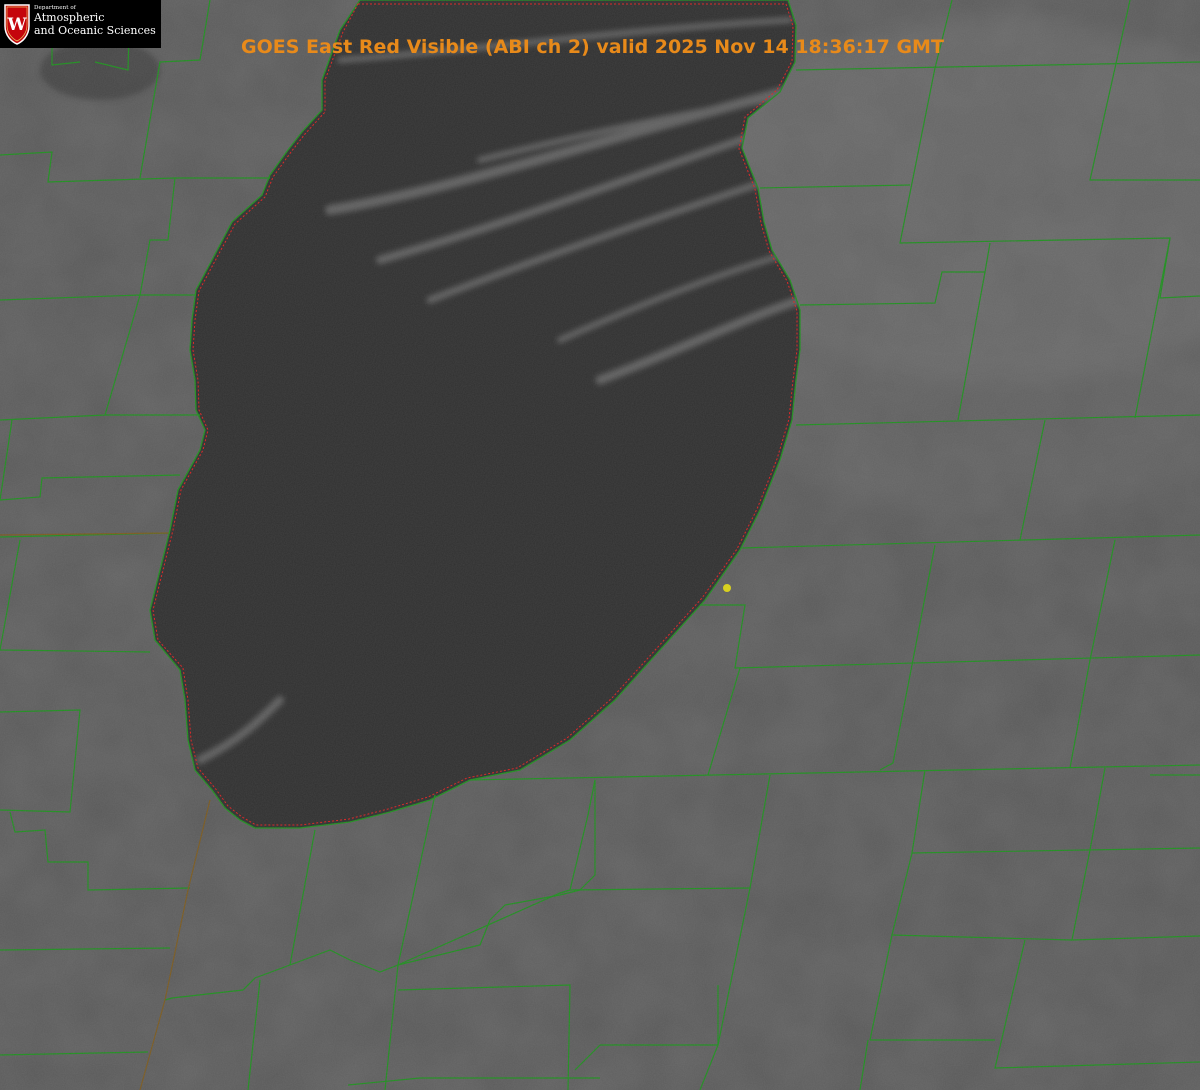 Image resolution: width=1200 pixels, height=1090 pixels. I want to click on svg-text: W, so click(16, 25).